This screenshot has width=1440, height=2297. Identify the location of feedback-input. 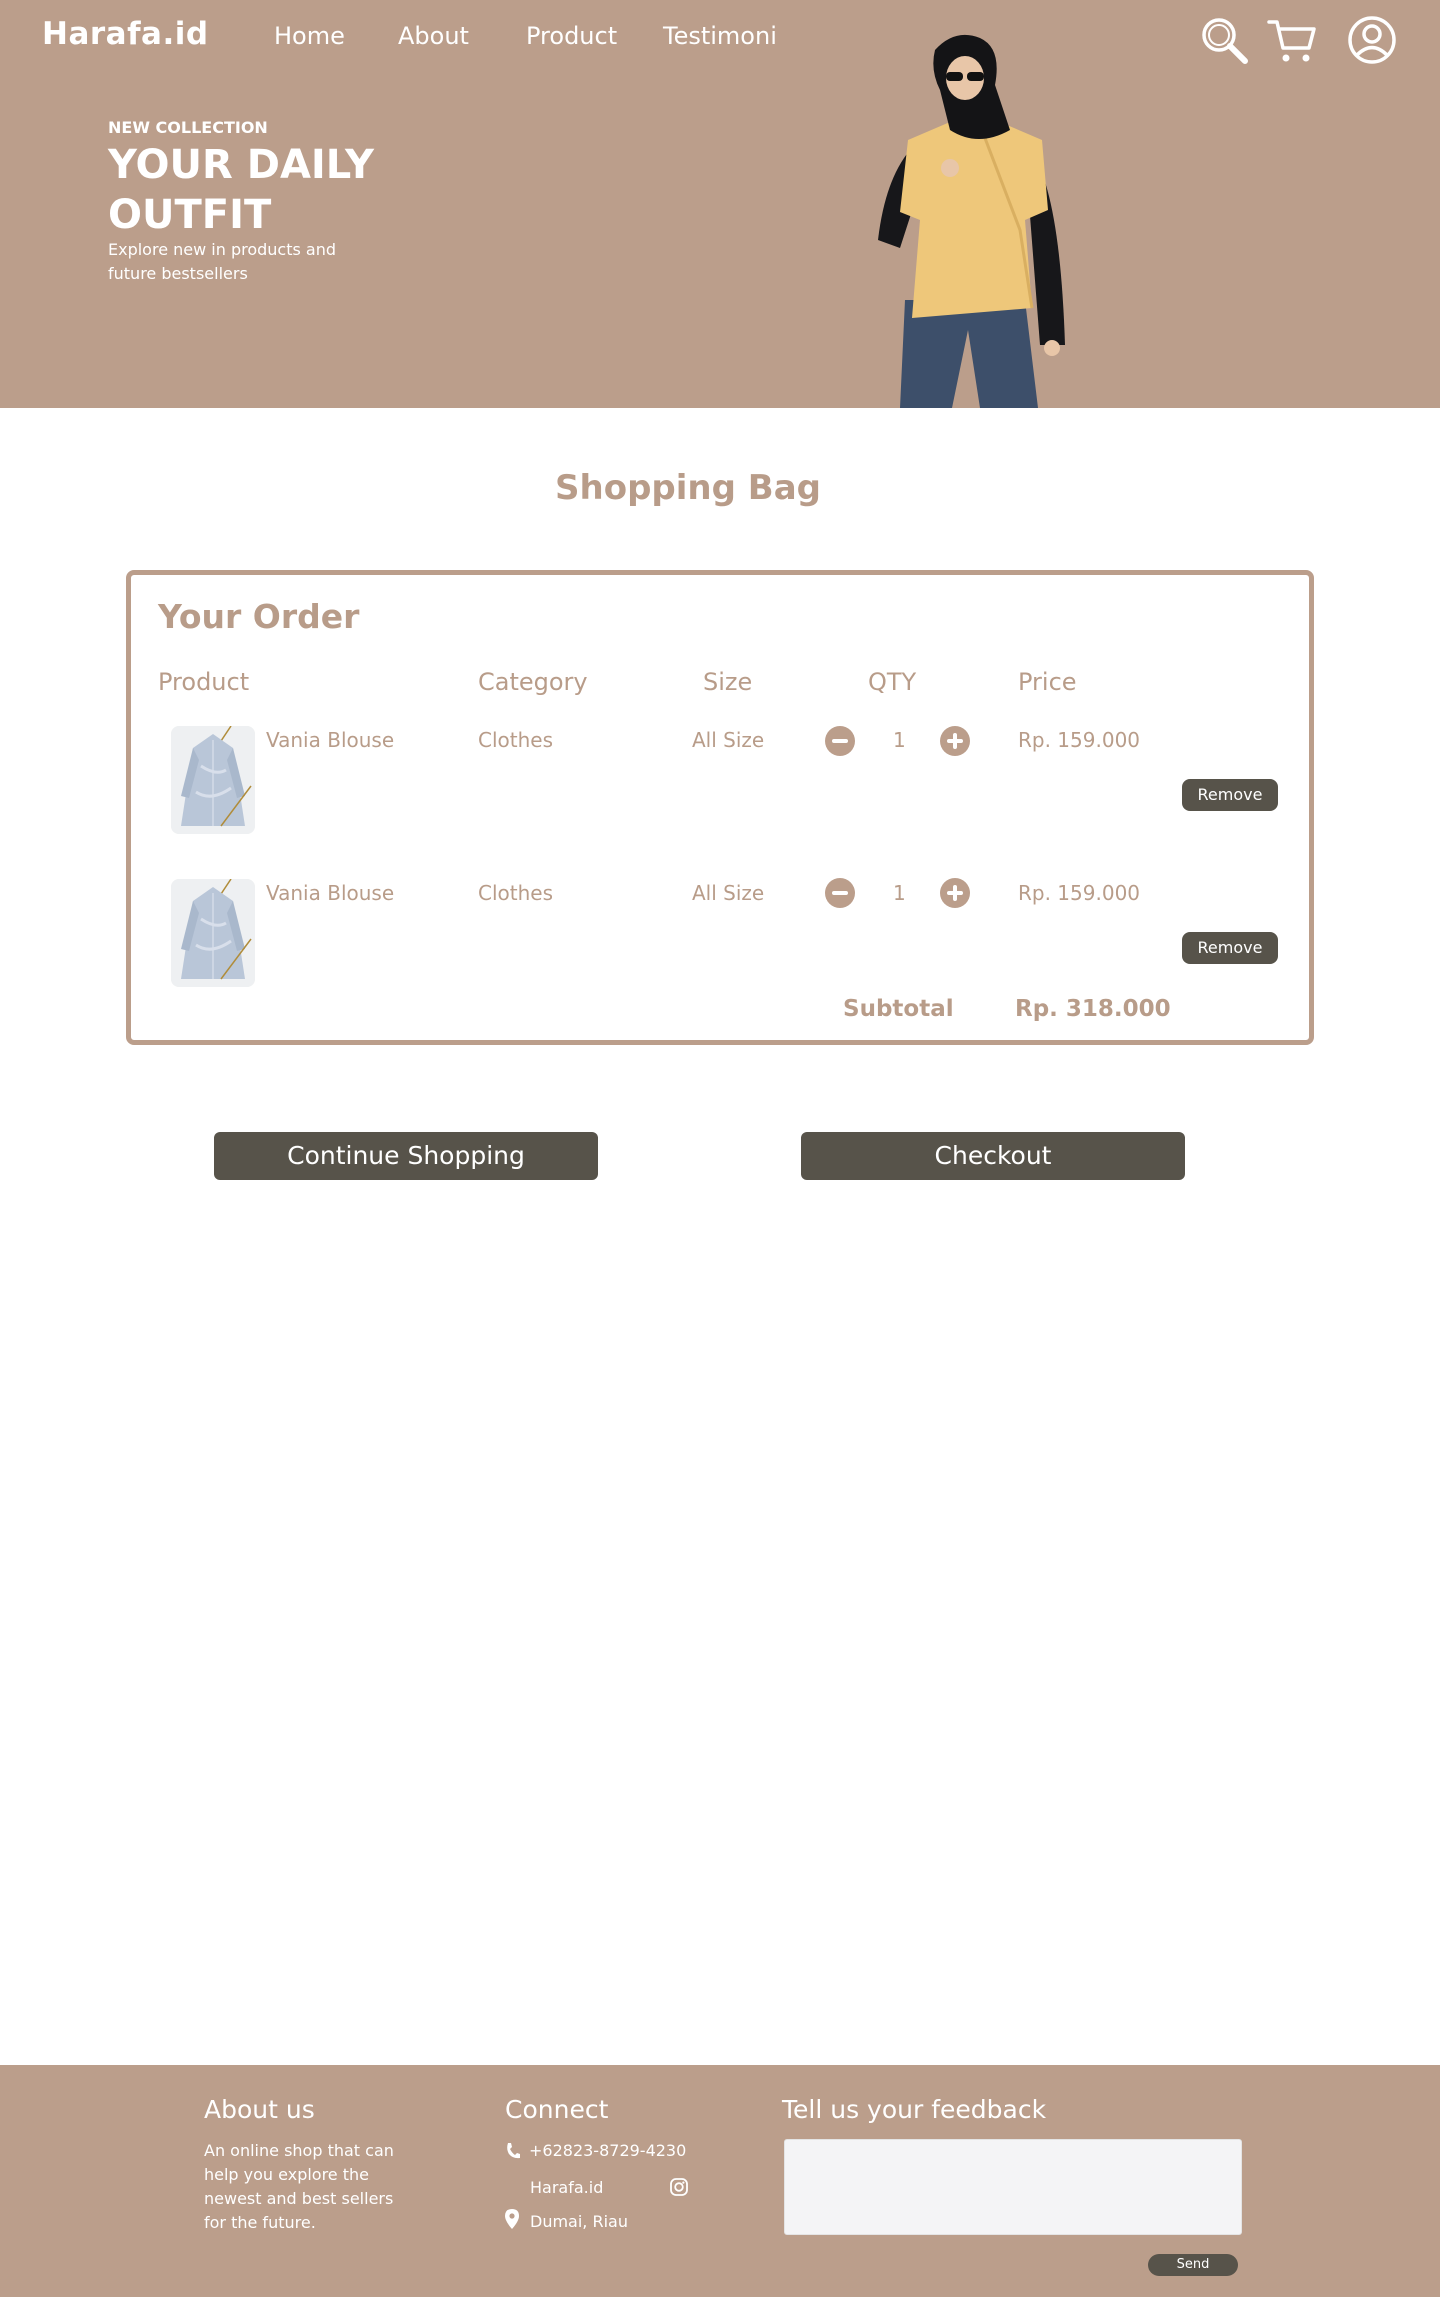
(1013, 2187).